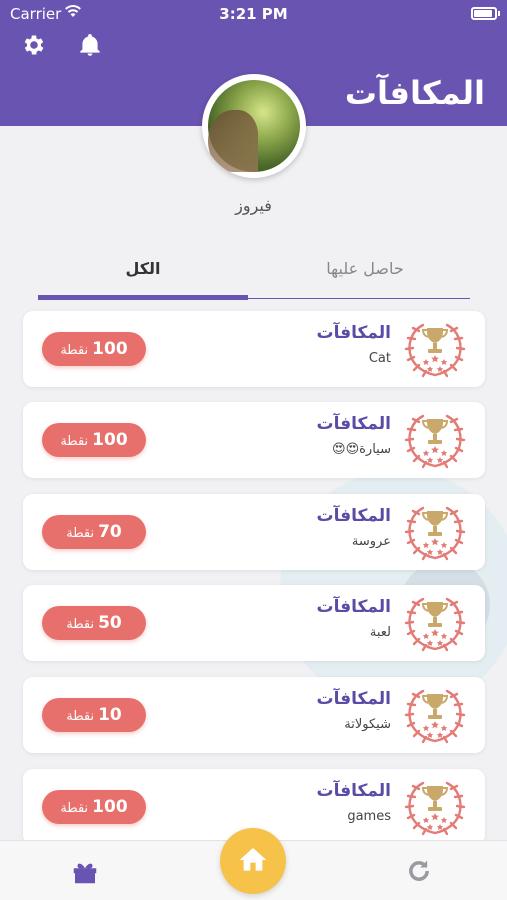  I want to click on refresh-icon, so click(419, 871).